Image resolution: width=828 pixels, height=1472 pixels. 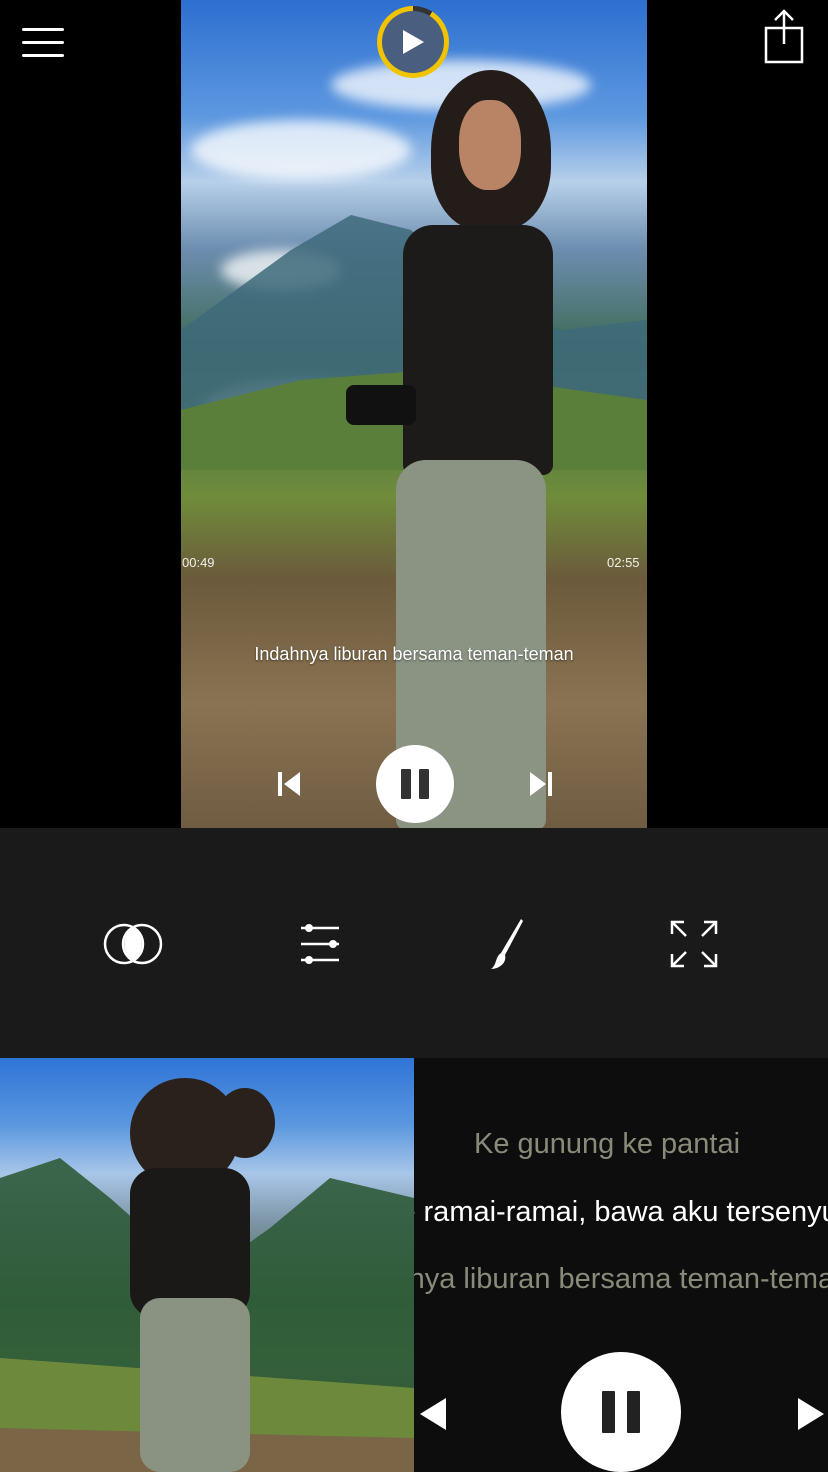 I want to click on time-elapsed: 00:49, so click(x=198, y=562).